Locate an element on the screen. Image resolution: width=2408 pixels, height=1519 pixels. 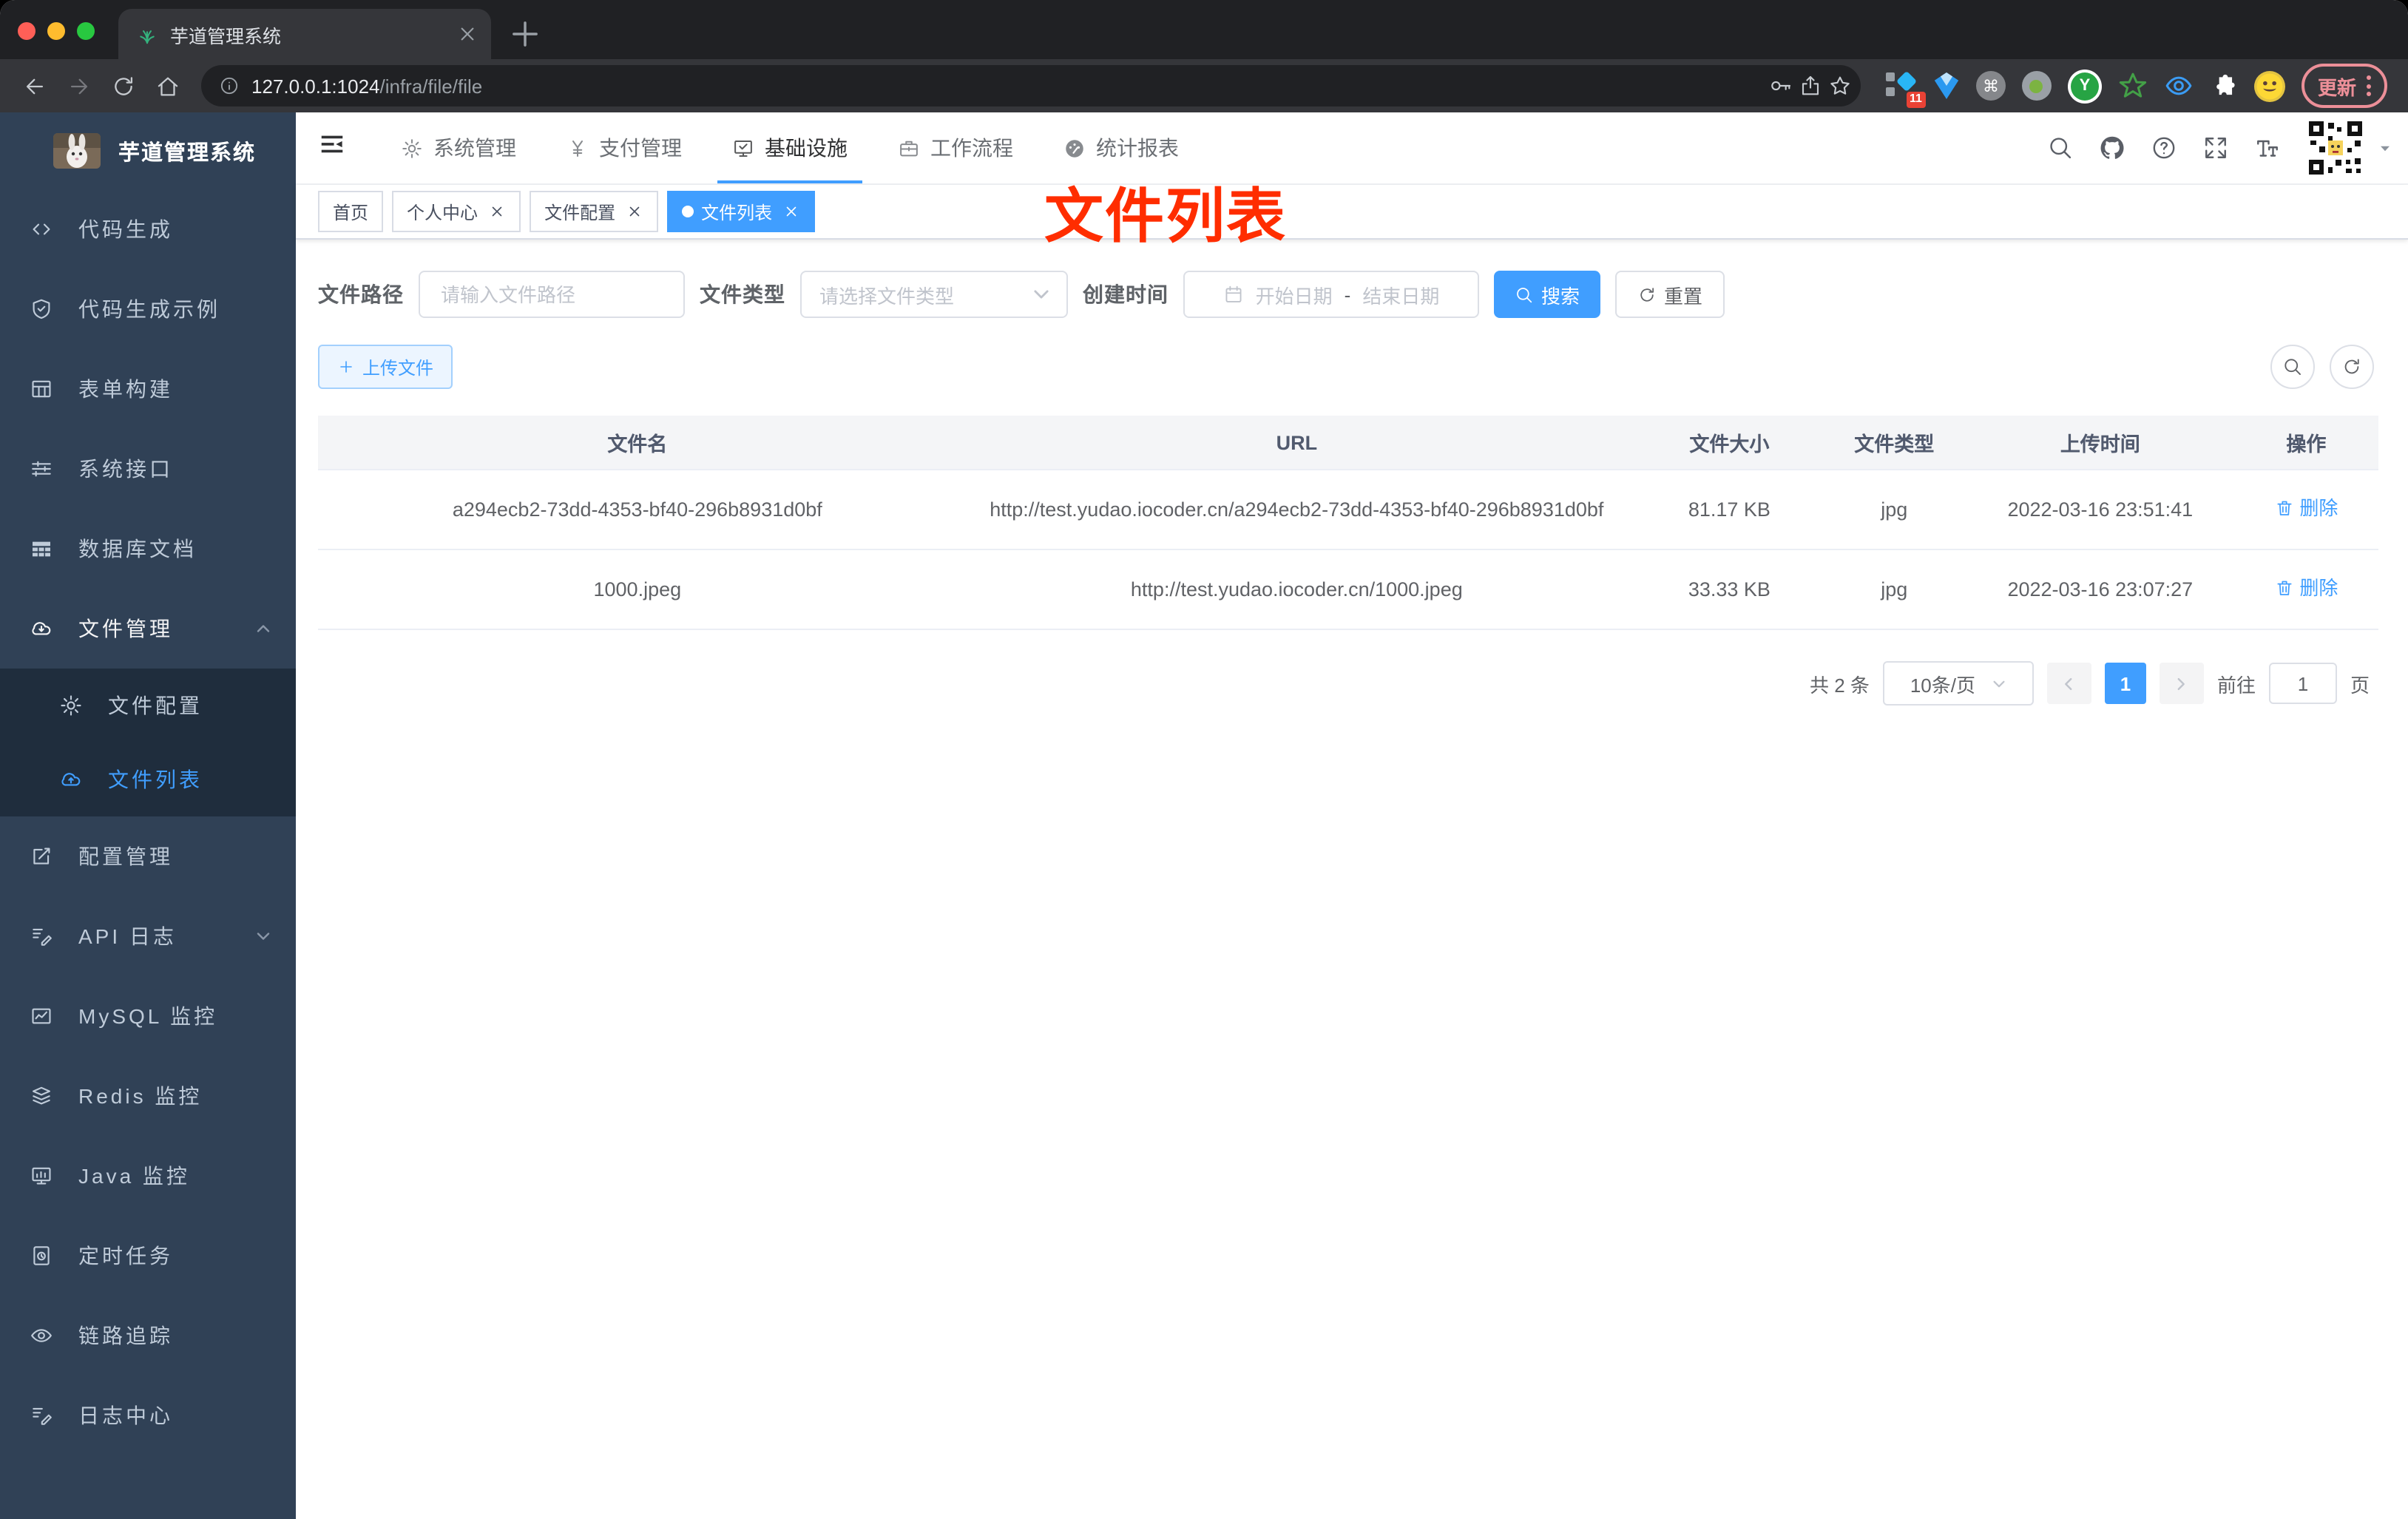
sidebar-menu-item: MySQL 监控 is located at coordinates (148, 1016).